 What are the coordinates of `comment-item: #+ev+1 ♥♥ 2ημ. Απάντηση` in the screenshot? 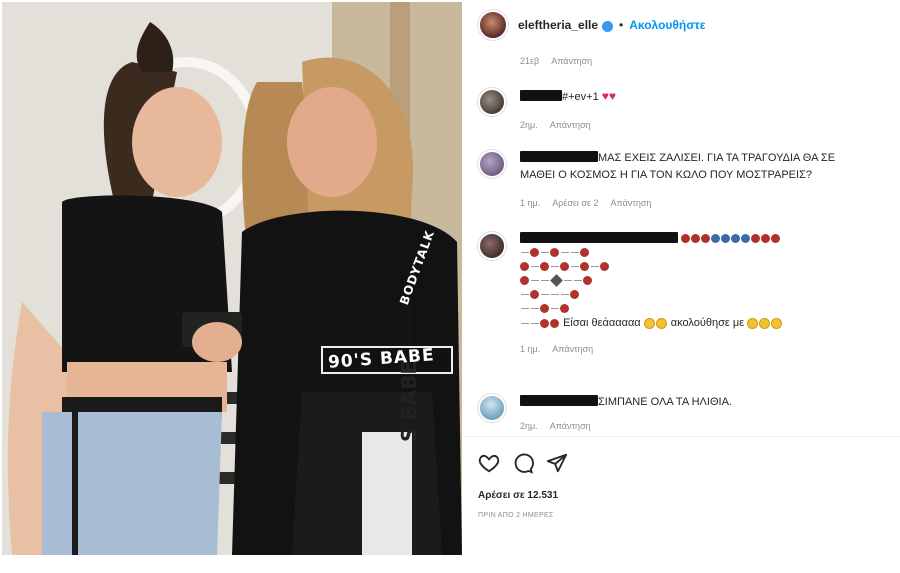 It's located at (683, 109).